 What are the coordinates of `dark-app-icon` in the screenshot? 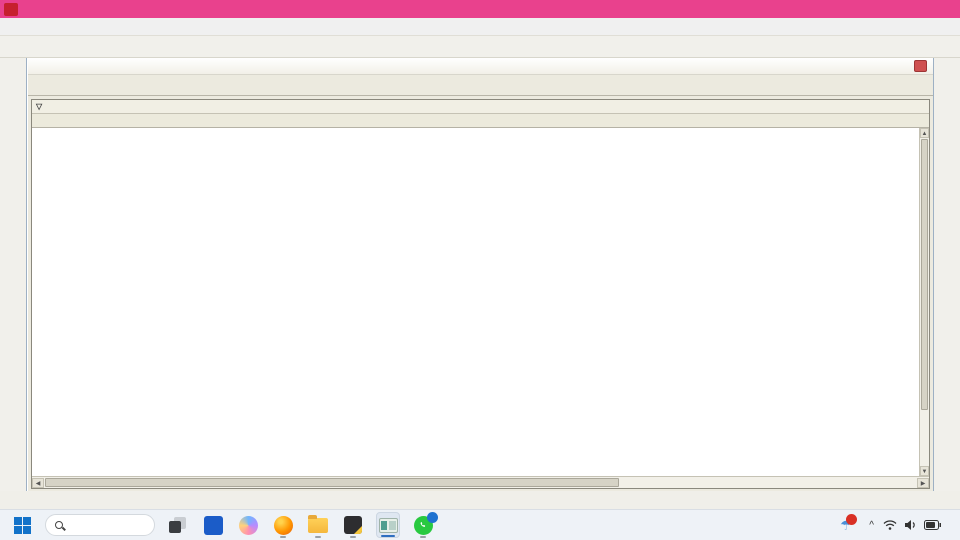 It's located at (353, 525).